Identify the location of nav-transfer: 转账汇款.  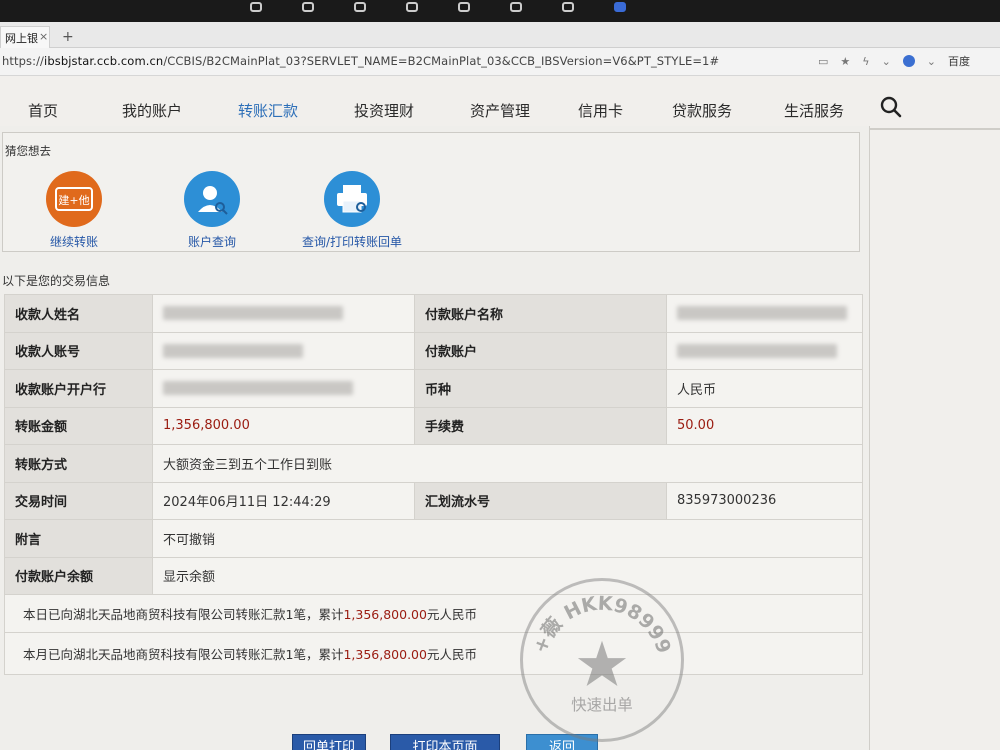
(268, 110).